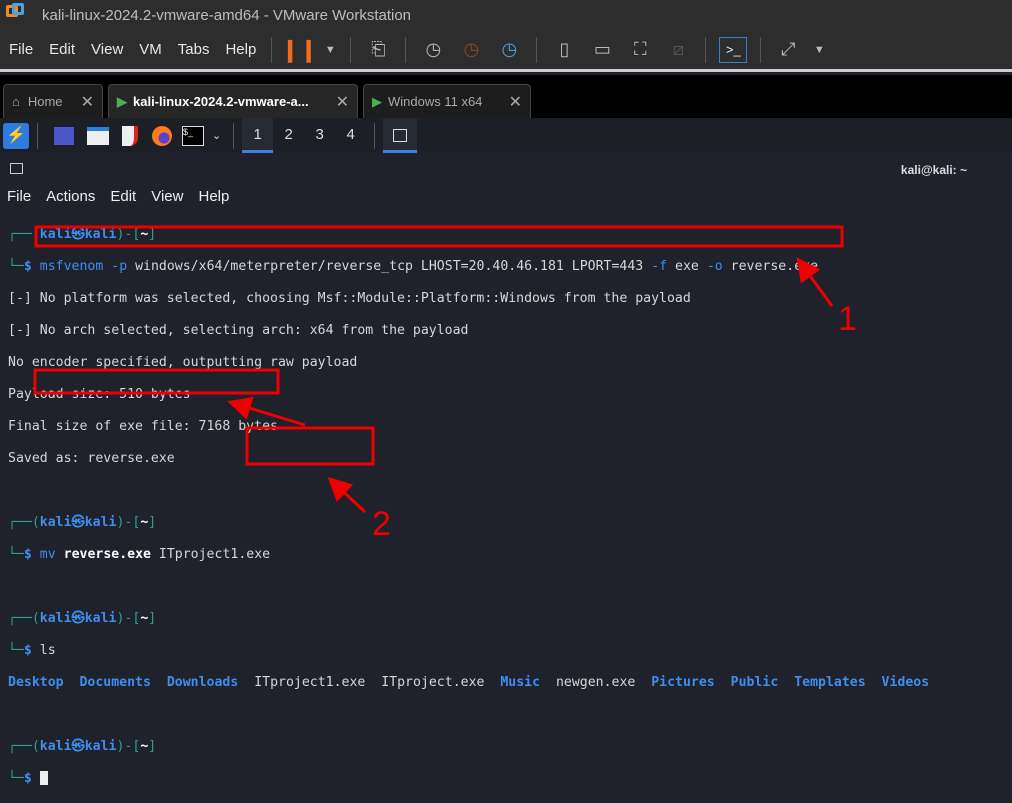 Image resolution: width=1012 pixels, height=803 pixels. What do you see at coordinates (91, 458) in the screenshot?
I see `output-line: Saved as: reverse.exe` at bounding box center [91, 458].